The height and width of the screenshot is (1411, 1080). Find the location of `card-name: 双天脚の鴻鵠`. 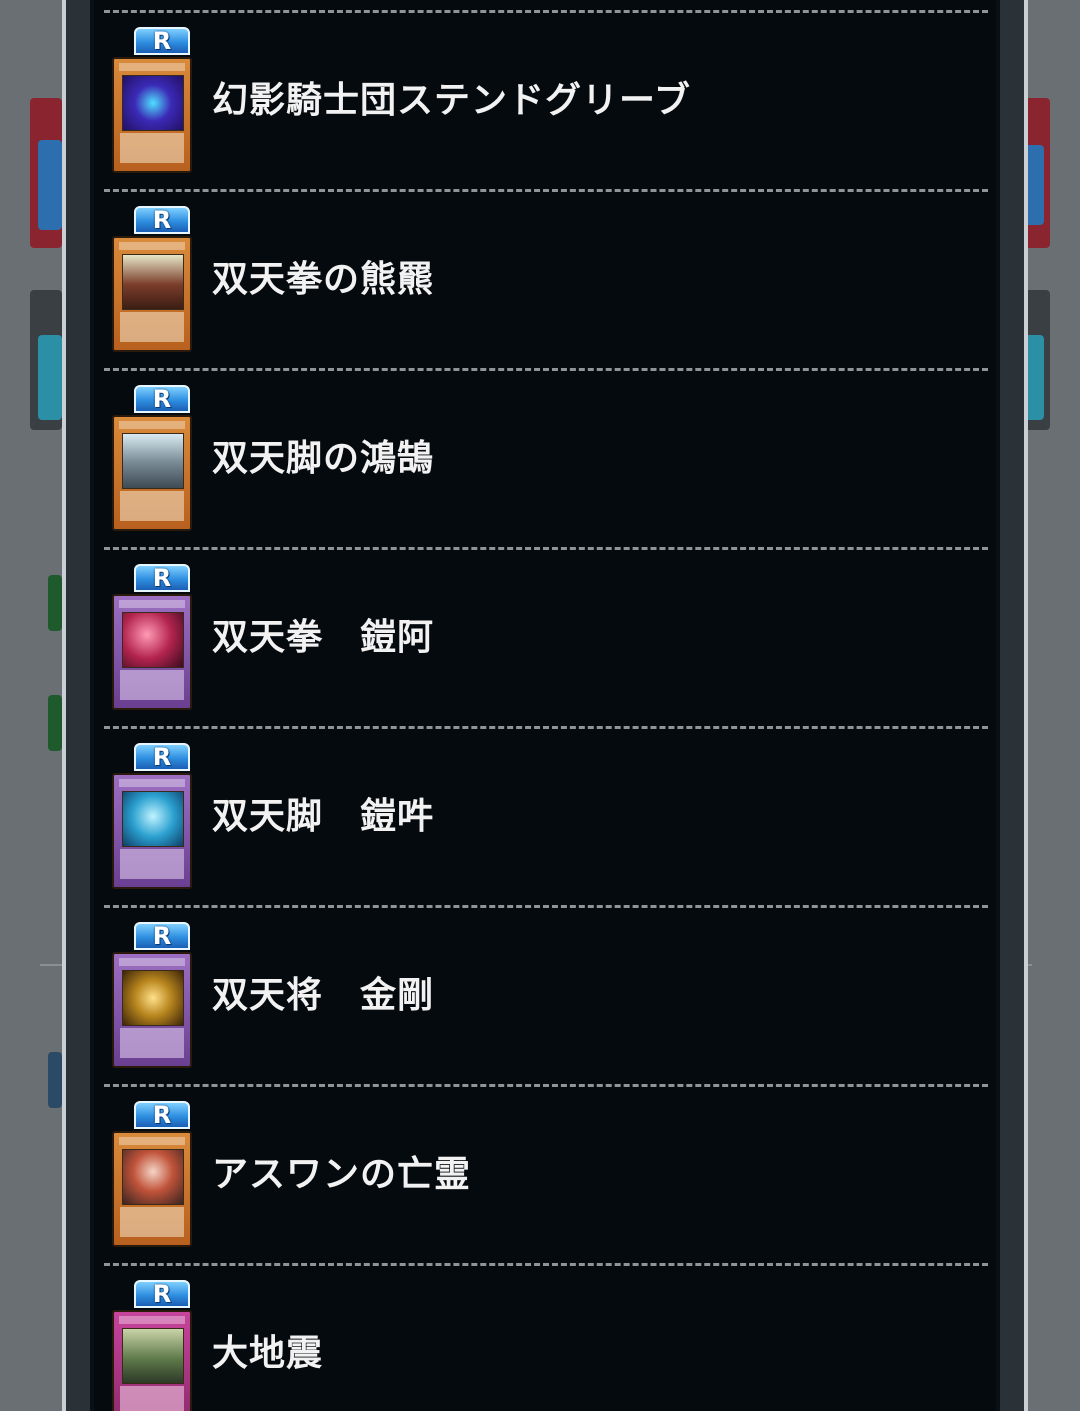

card-name: 双天脚の鴻鵠 is located at coordinates (323, 458).